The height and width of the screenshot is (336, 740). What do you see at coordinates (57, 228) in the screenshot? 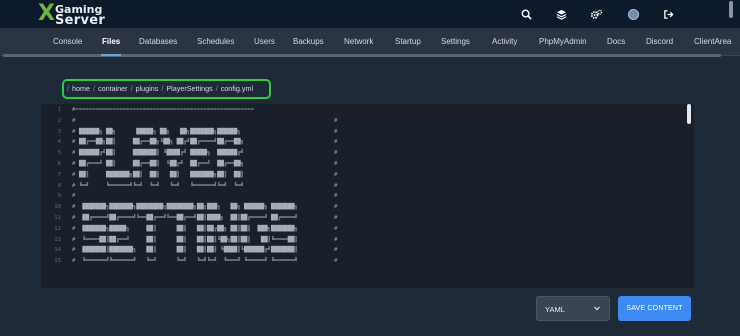
I see `line-number: 12` at bounding box center [57, 228].